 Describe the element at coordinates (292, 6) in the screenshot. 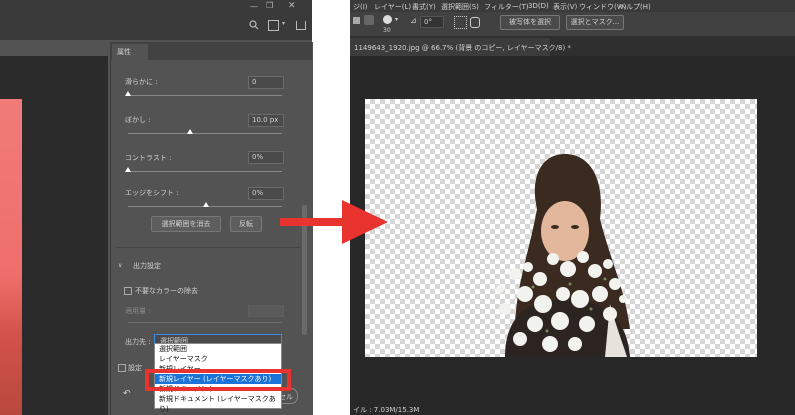

I see `close-icon: ✕` at that location.